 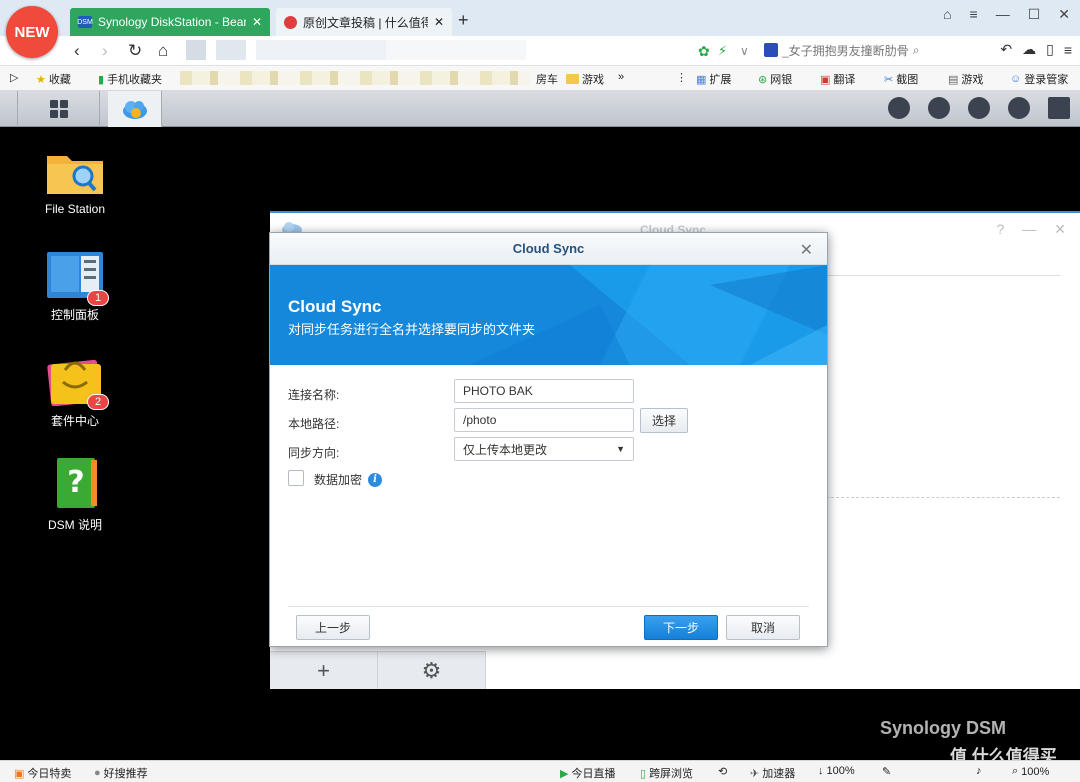 What do you see at coordinates (42, 773) in the screenshot?
I see `today-deals-link: ▣ 今日特卖` at bounding box center [42, 773].